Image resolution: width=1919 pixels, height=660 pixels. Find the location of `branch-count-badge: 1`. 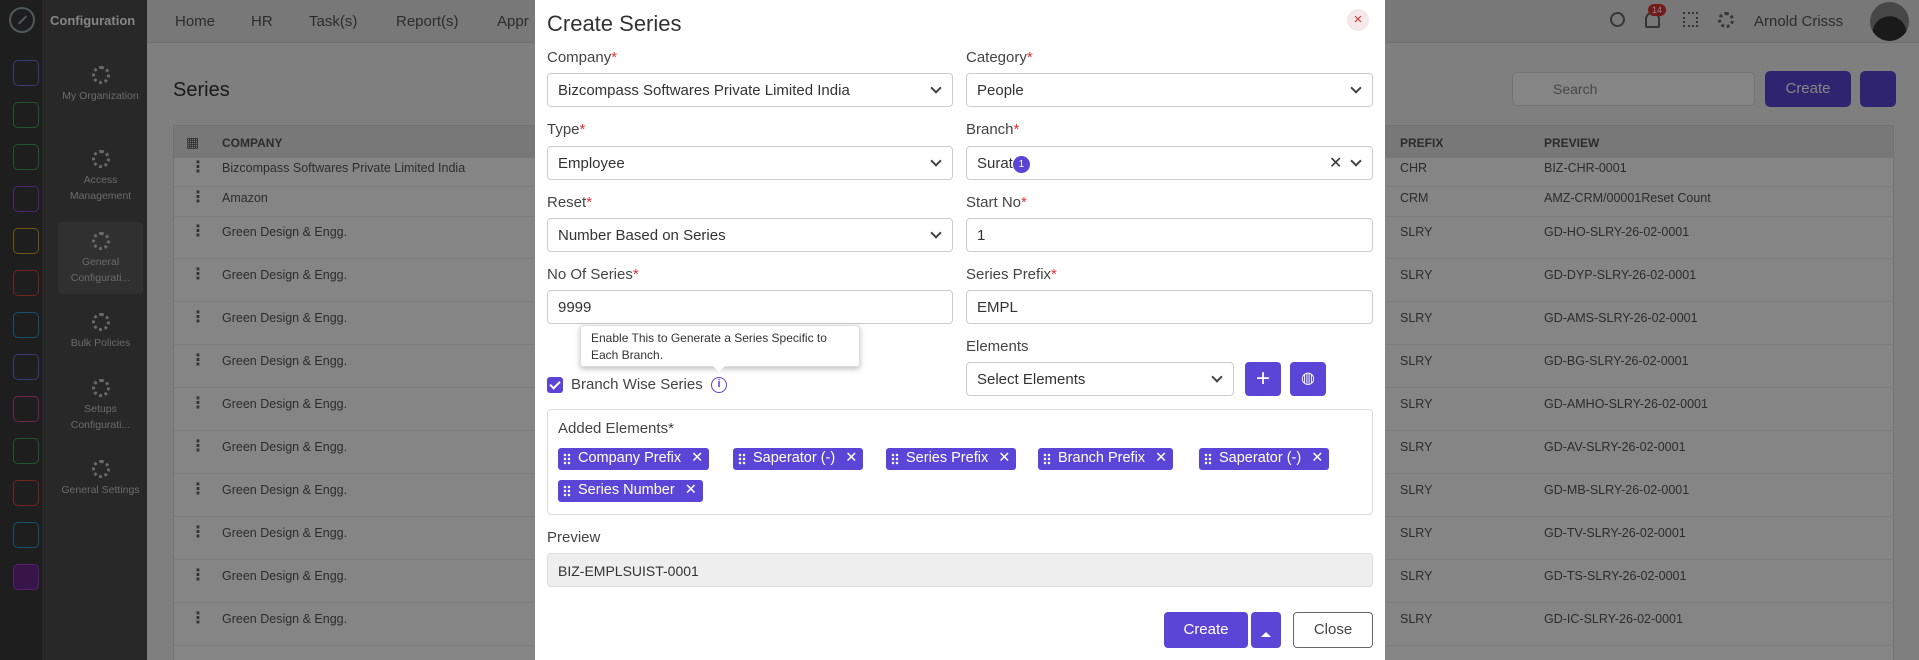

branch-count-badge: 1 is located at coordinates (1021, 164).